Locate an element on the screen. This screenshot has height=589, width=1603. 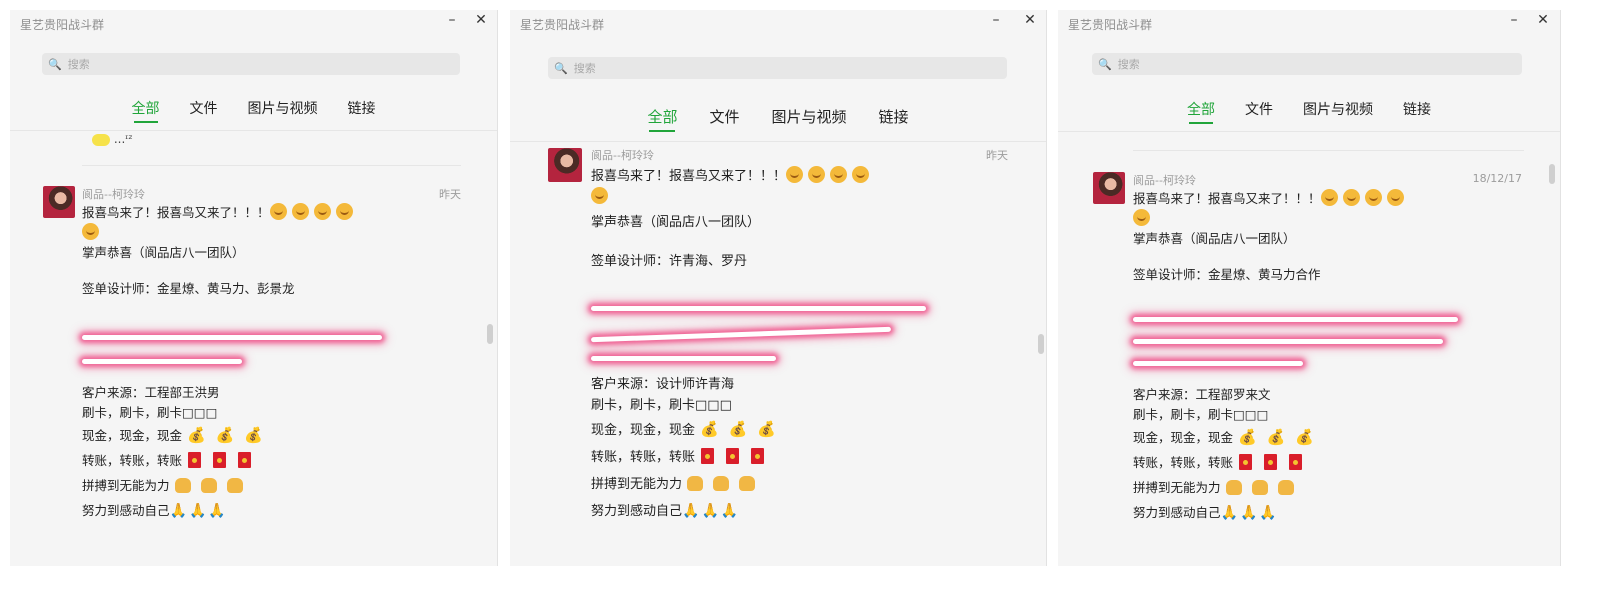
message-sender: 阆品--柯玲玲 is located at coordinates (1164, 180).